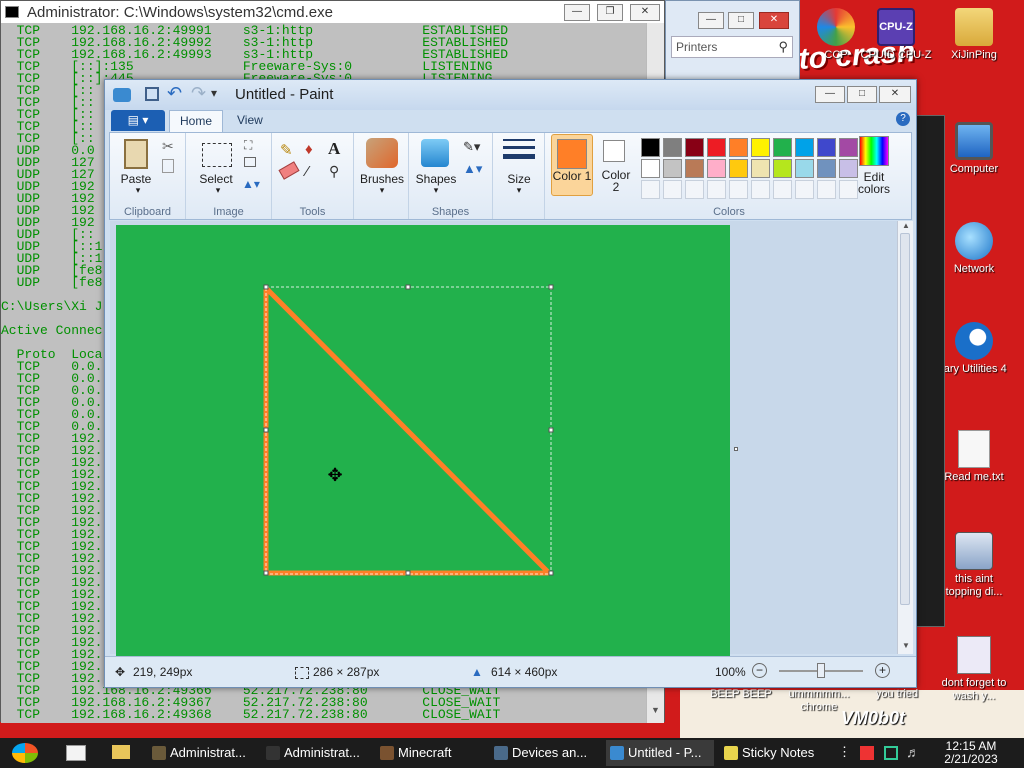 Image resolution: width=1024 pixels, height=768 pixels. What do you see at coordinates (251, 184) in the screenshot?
I see `rotate-icon: ▲▾` at bounding box center [251, 184].